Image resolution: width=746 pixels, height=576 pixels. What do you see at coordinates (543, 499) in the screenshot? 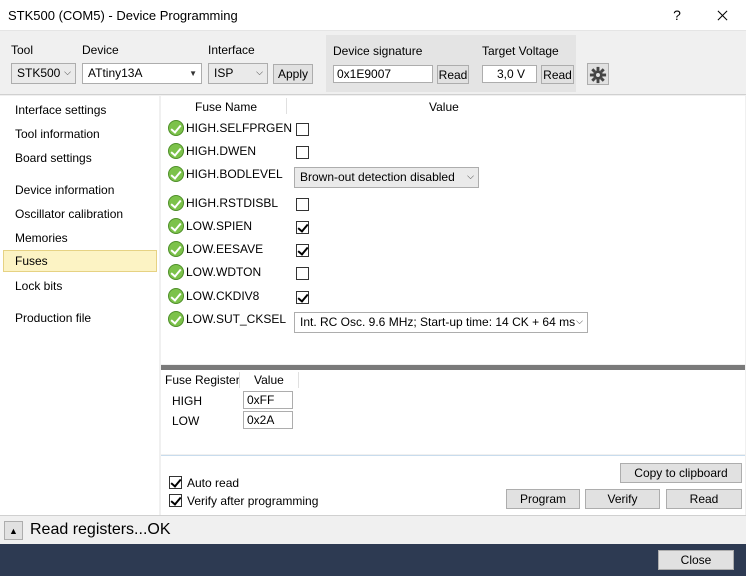
I see `program-button: Program` at bounding box center [543, 499].